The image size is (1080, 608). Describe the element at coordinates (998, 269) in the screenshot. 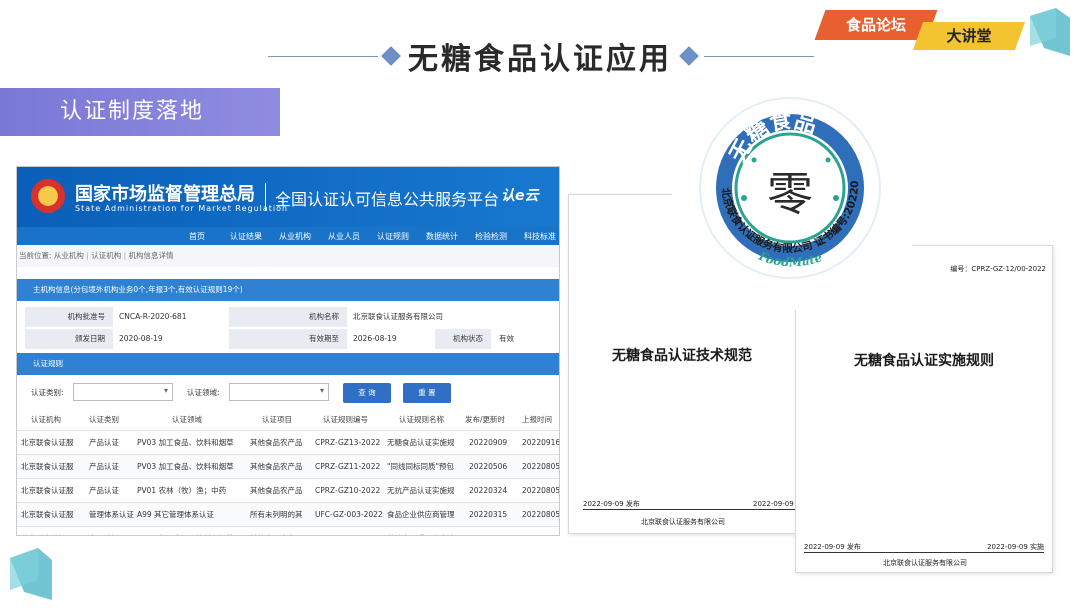

I see `doc2-code: 编号：CPRZ-GZ-12/00-2022` at that location.